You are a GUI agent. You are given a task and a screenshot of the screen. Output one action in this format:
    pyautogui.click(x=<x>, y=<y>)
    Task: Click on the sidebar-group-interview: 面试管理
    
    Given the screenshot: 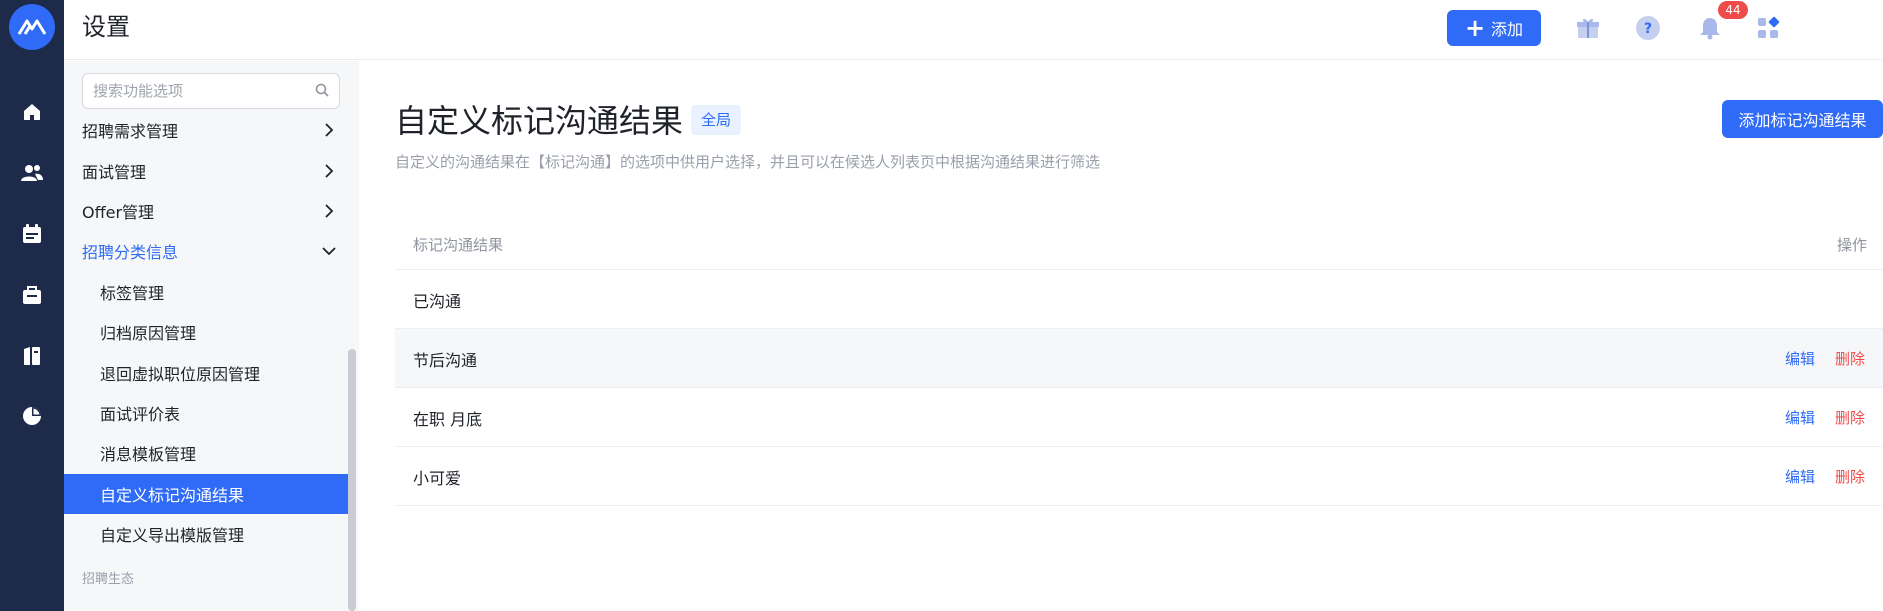 What is the action you would take?
    pyautogui.click(x=206, y=171)
    